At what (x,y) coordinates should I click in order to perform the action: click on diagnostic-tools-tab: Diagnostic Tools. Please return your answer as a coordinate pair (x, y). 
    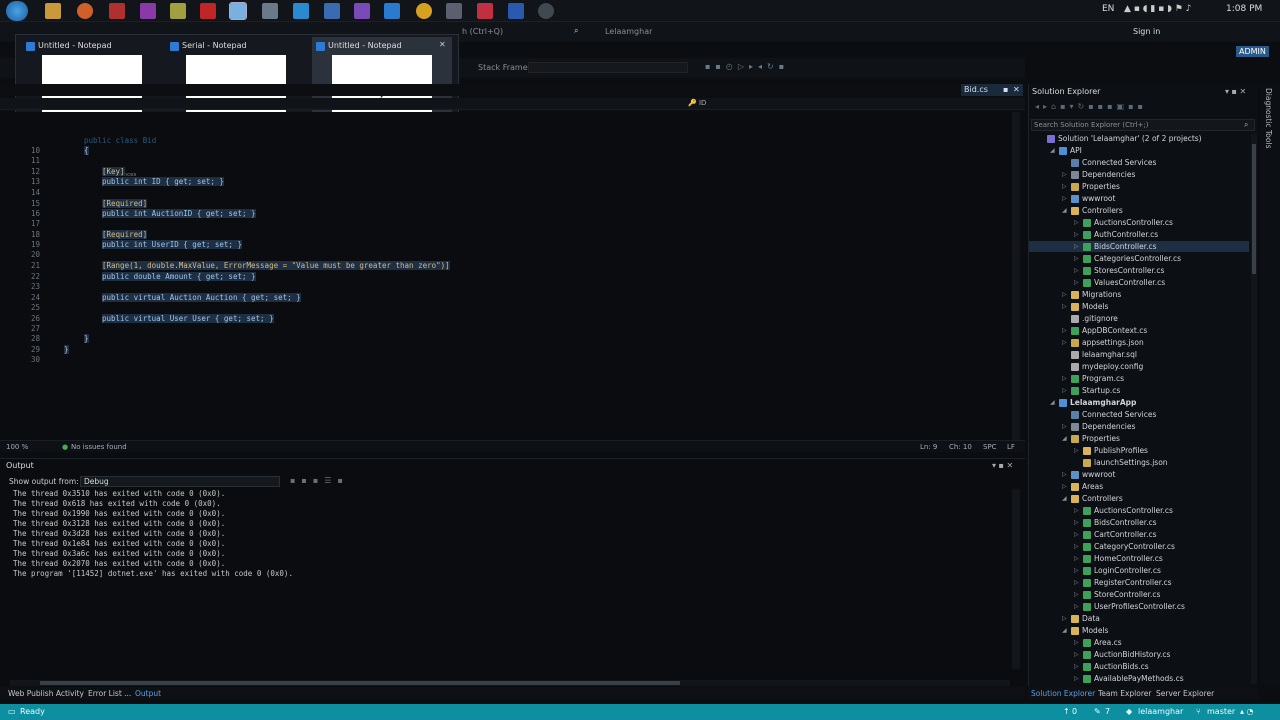
    Looking at the image, I should click on (1270, 385).